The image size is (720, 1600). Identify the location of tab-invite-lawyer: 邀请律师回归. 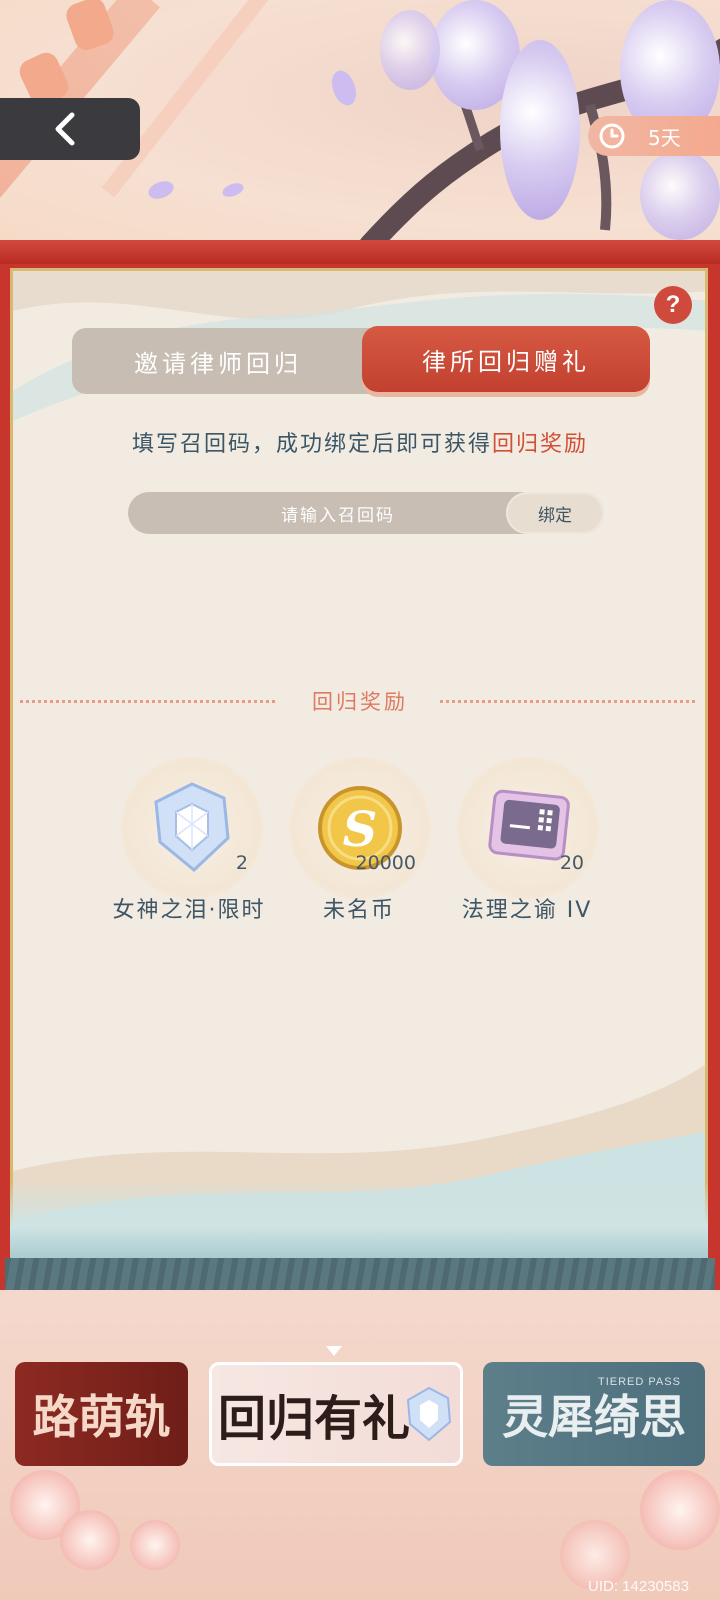
(218, 361).